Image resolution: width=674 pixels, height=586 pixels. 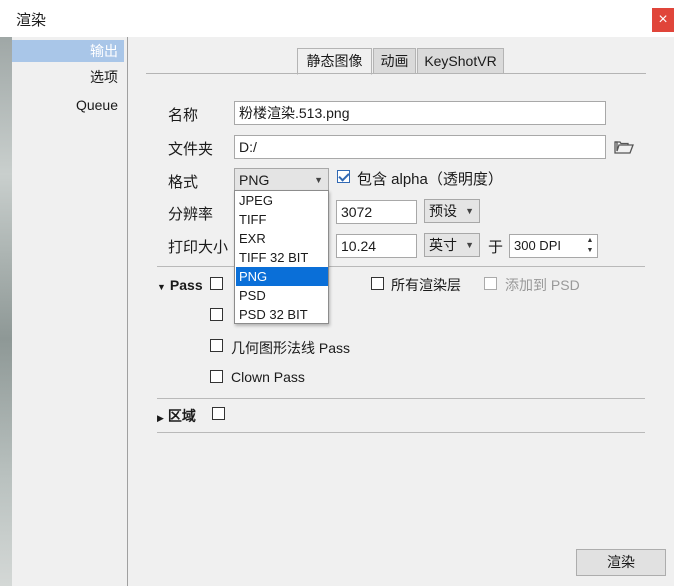 What do you see at coordinates (282, 219) in the screenshot?
I see `format-option-tiff: TIFF` at bounding box center [282, 219].